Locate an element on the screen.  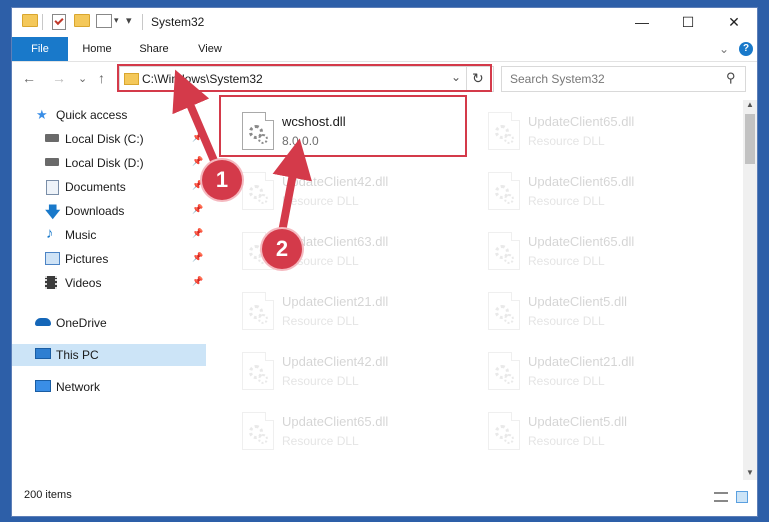
scroll-down-icon: ▼ is located at coordinates (750, 472).